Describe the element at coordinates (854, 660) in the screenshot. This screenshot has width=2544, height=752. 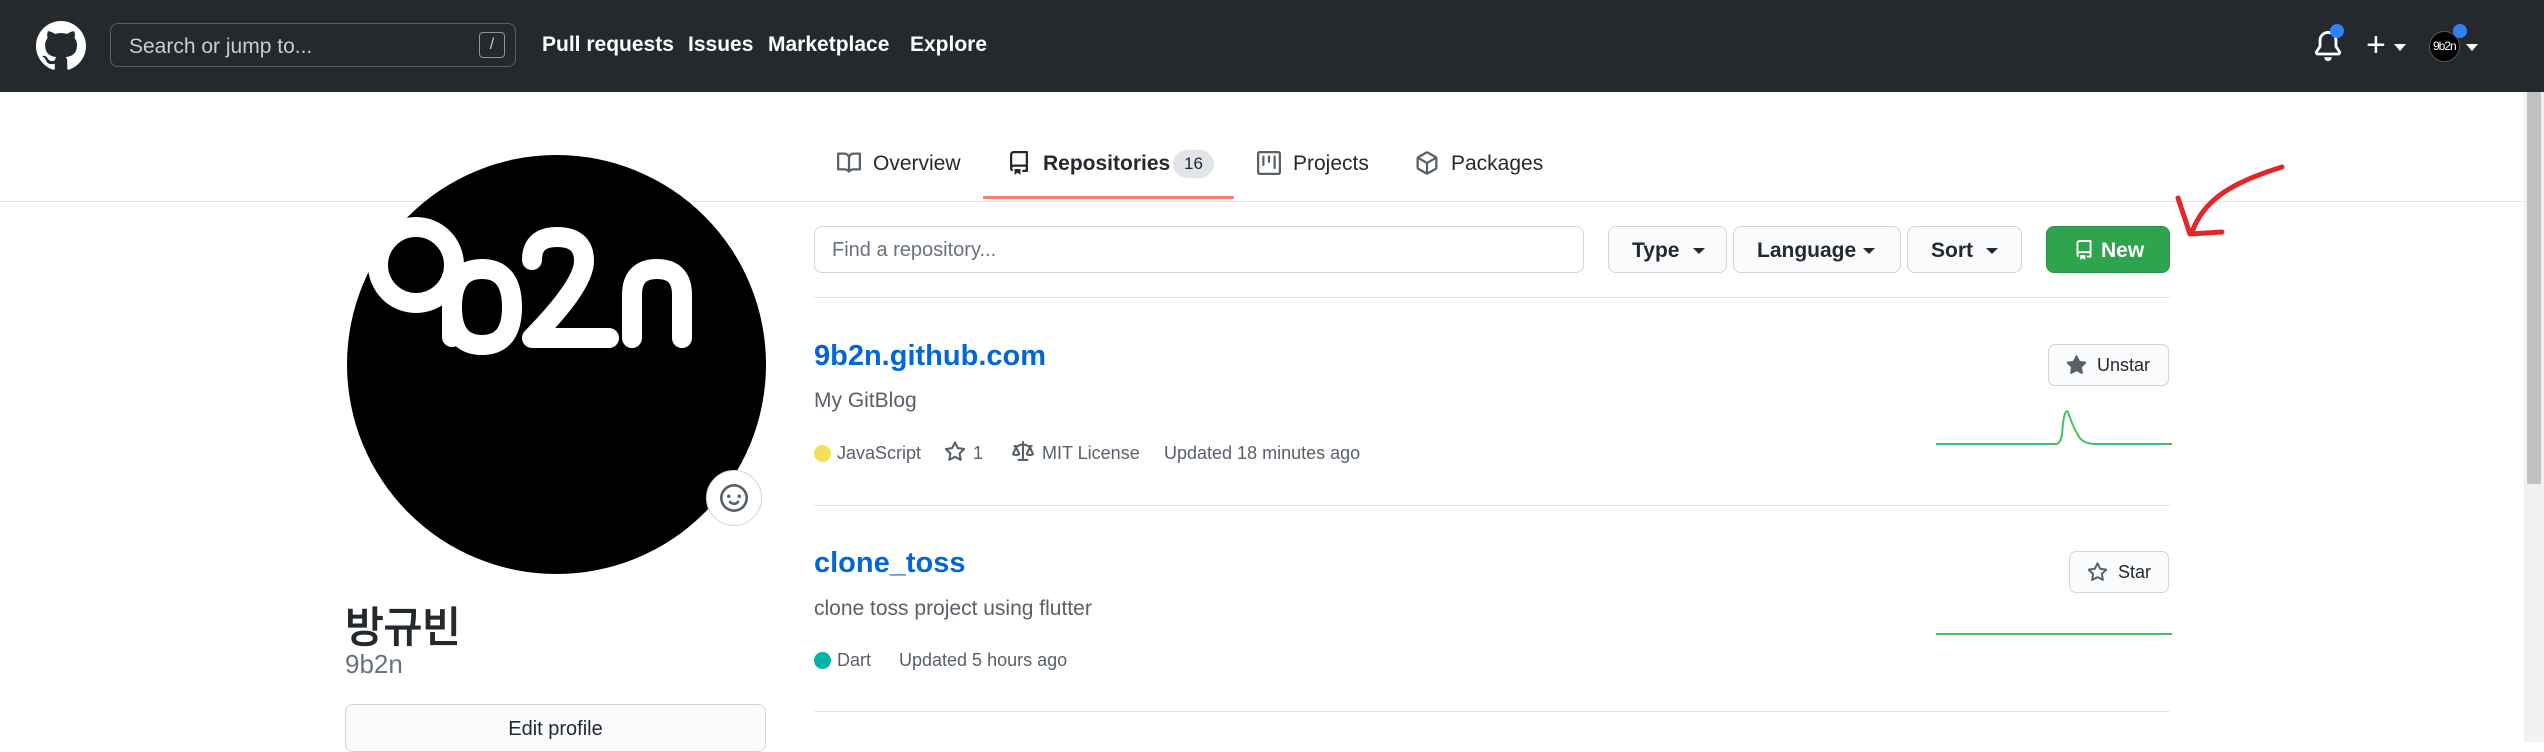
I see `repo-language: Dart` at that location.